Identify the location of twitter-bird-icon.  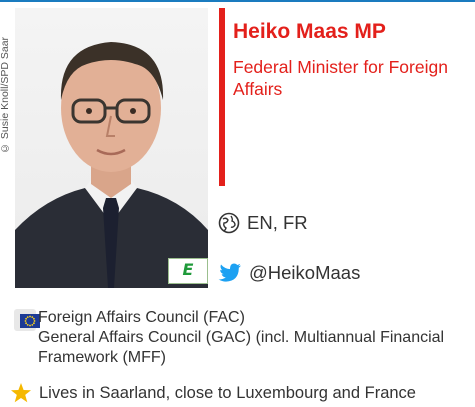
(229, 272).